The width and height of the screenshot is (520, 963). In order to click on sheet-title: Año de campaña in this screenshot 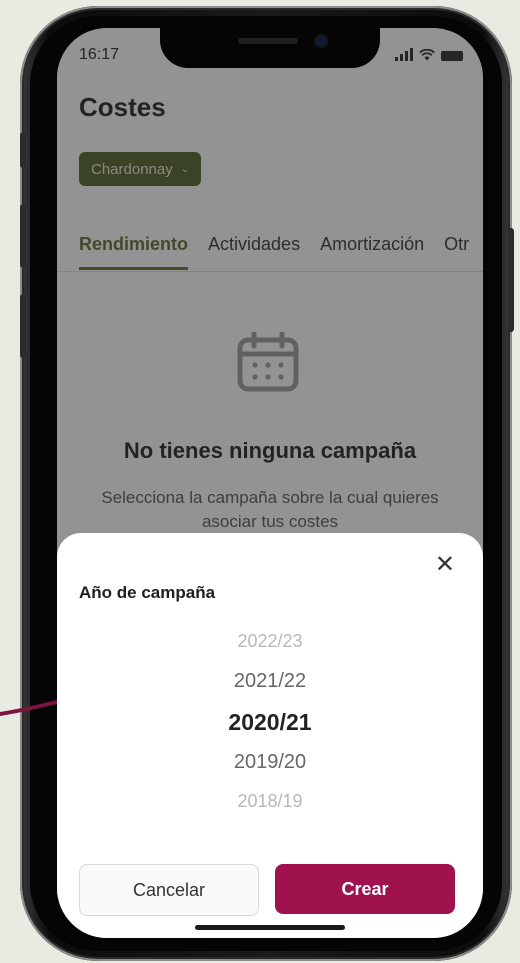, I will do `click(147, 592)`.